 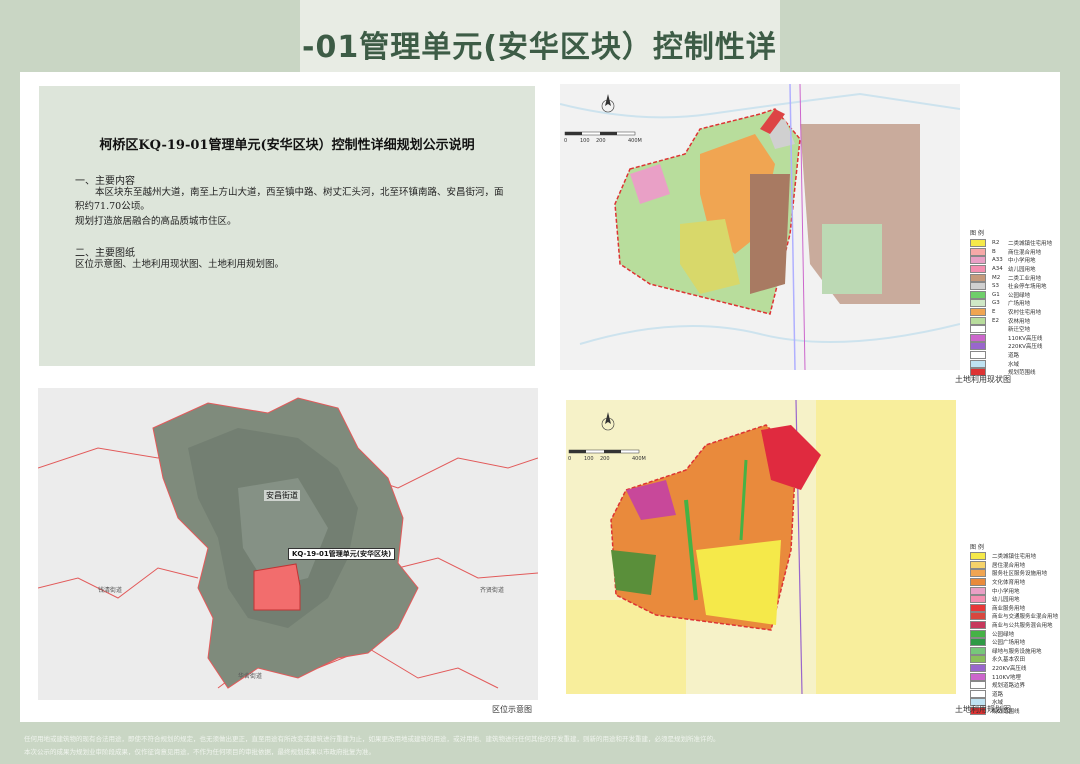 What do you see at coordinates (995, 320) in the screenshot?
I see `legend-code: E2` at bounding box center [995, 320].